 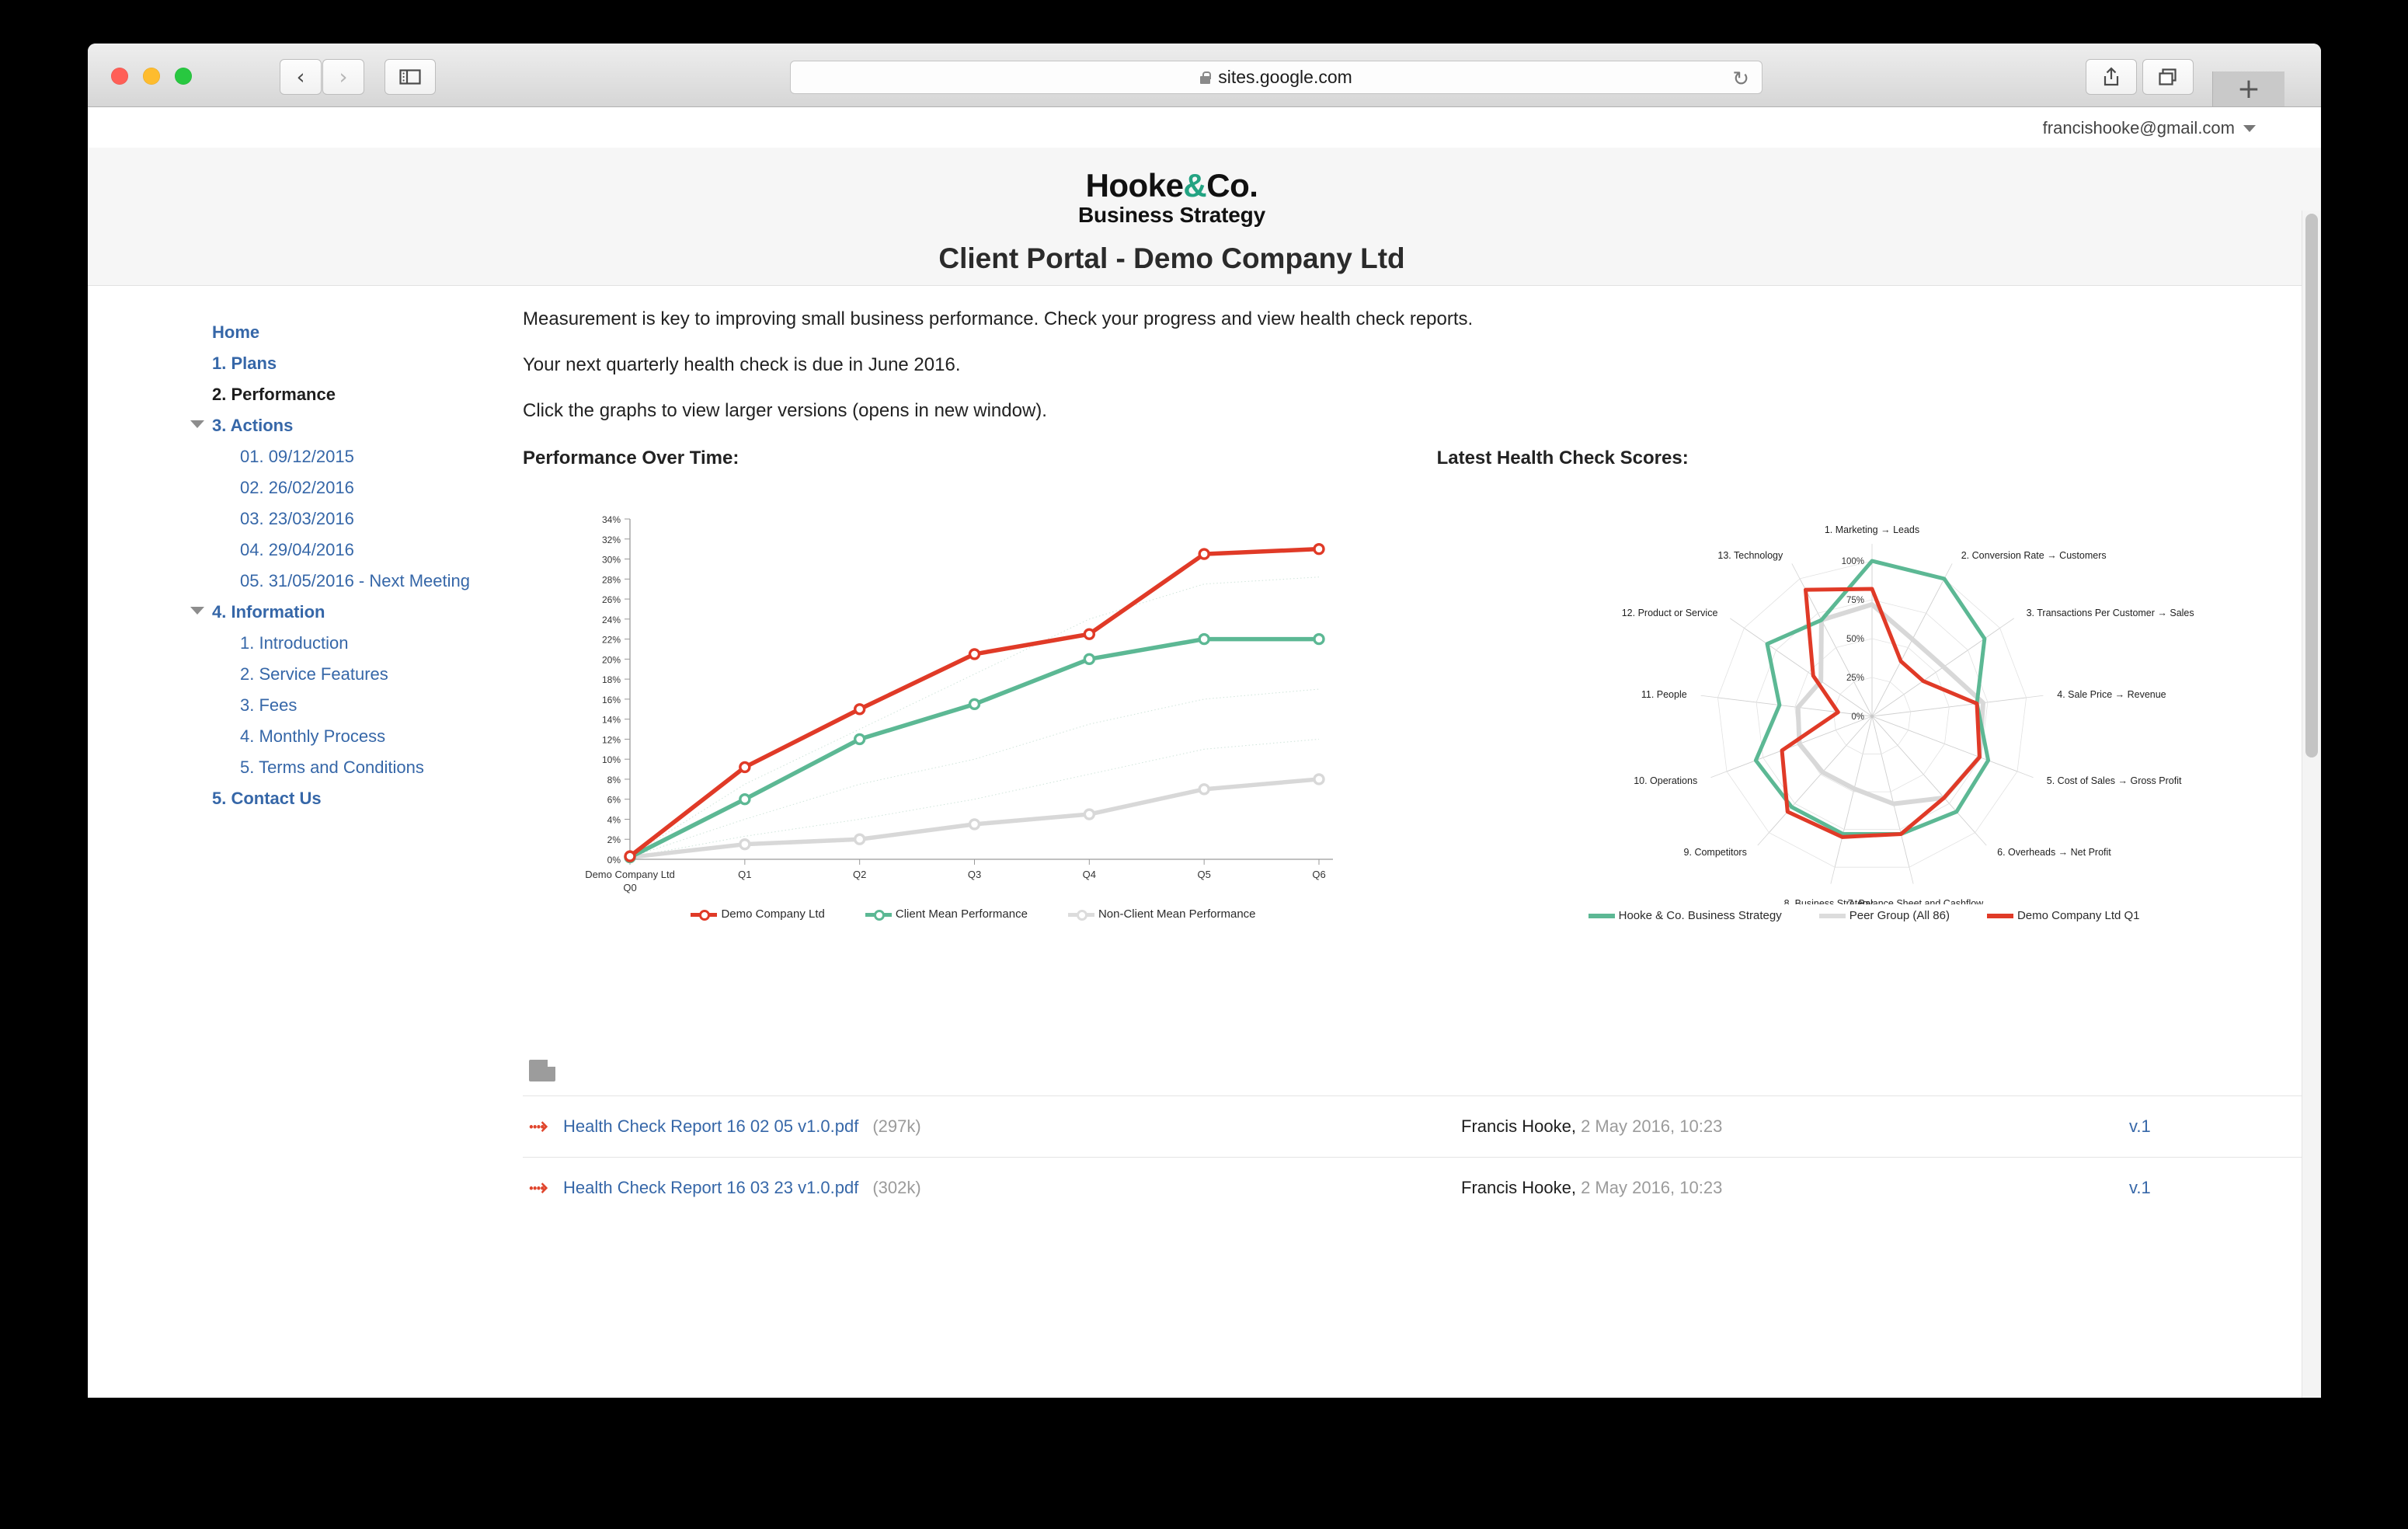 I want to click on sidebar-toggle-button, so click(x=410, y=77).